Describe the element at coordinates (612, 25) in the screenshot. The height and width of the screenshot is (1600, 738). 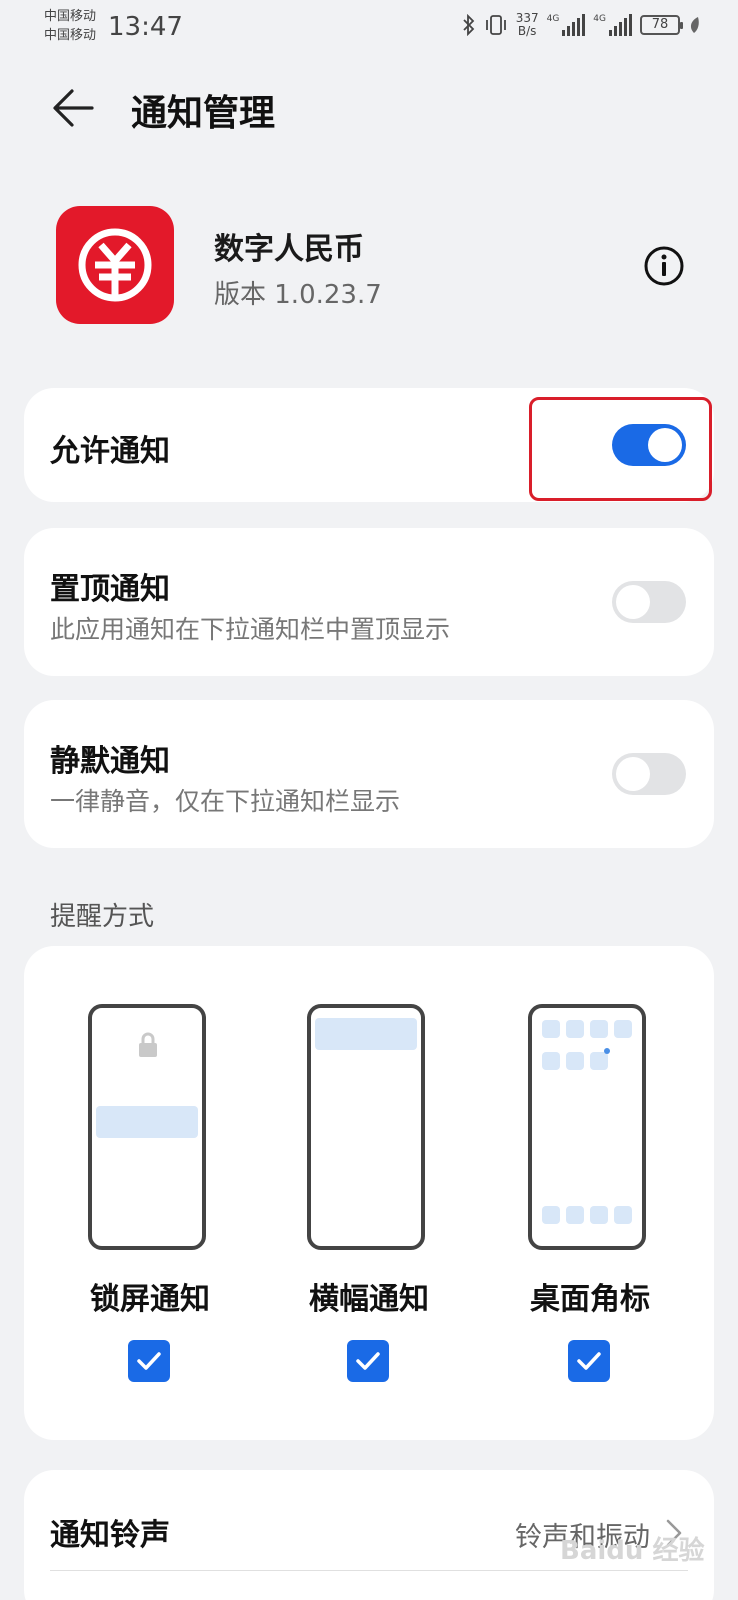
I see `signal-2-icon: 4G` at that location.